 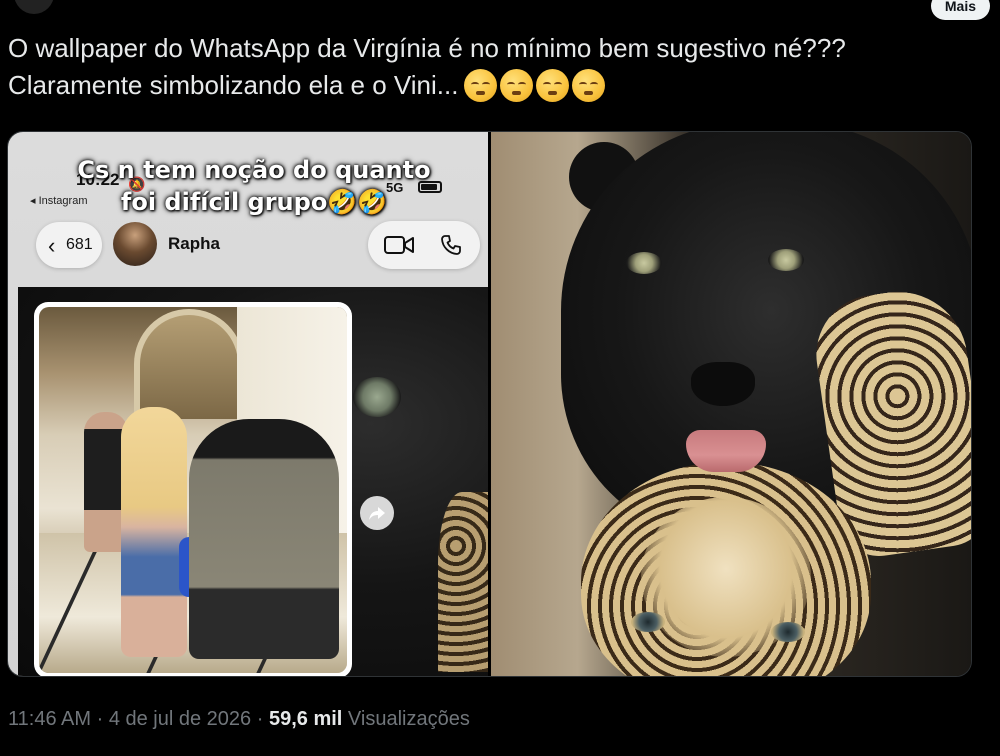 What do you see at coordinates (49, 719) in the screenshot?
I see `tweet-time: 11:46 AM` at bounding box center [49, 719].